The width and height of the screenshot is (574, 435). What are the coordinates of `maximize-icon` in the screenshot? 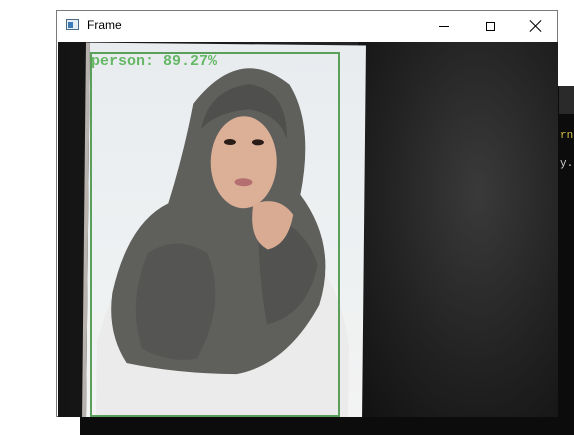 It's located at (490, 26).